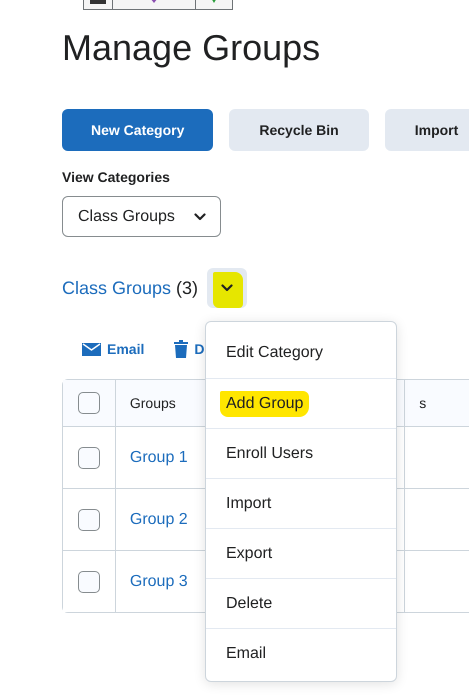  What do you see at coordinates (138, 130) in the screenshot?
I see `action-button: New Category` at bounding box center [138, 130].